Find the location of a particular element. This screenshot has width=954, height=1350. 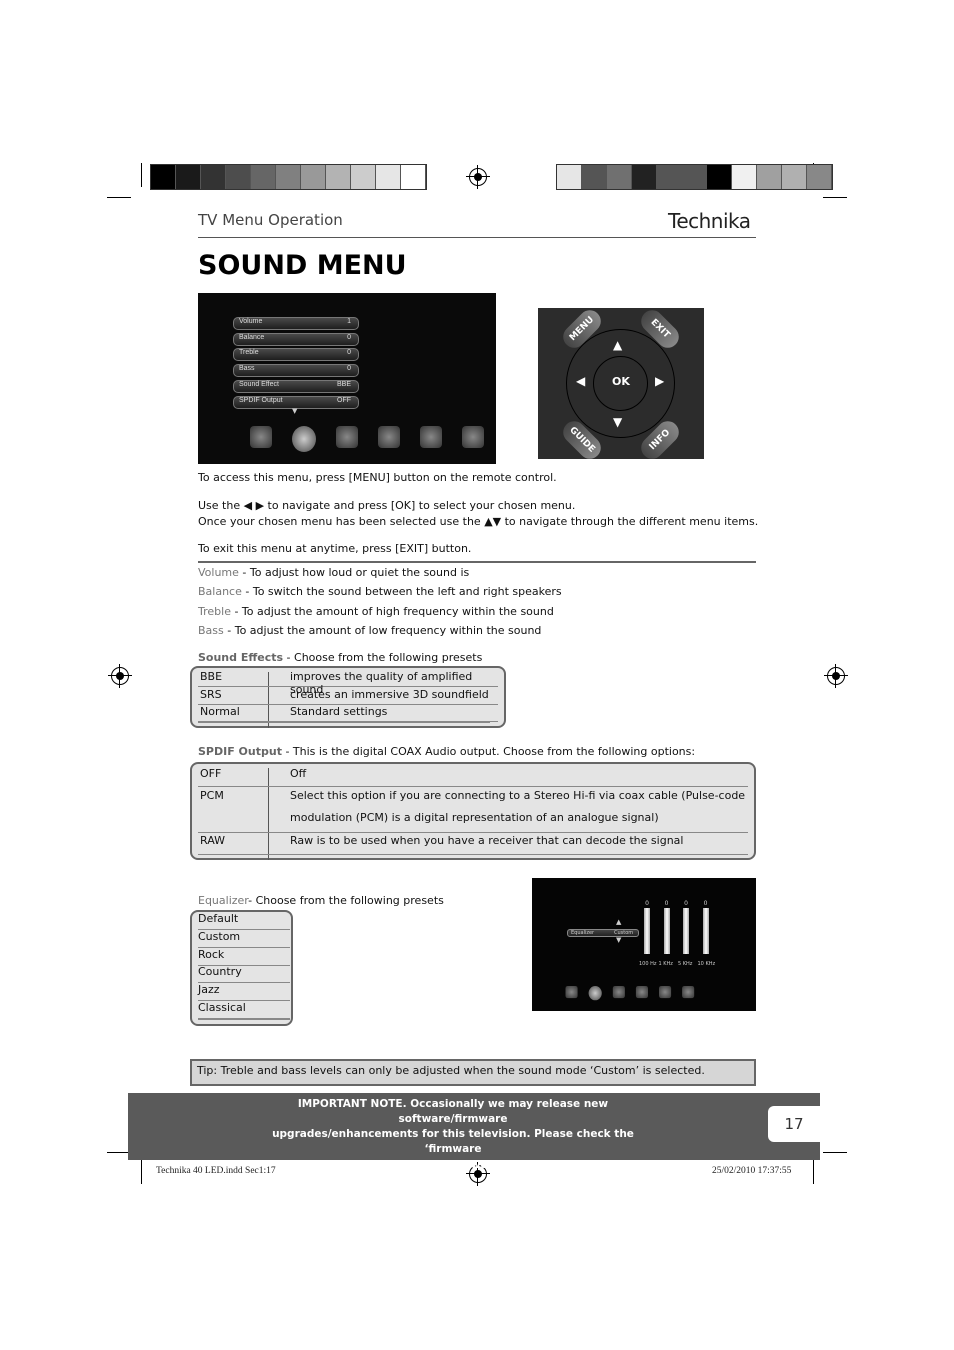

menu-item-label: SPDIF Output is located at coordinates (261, 400).